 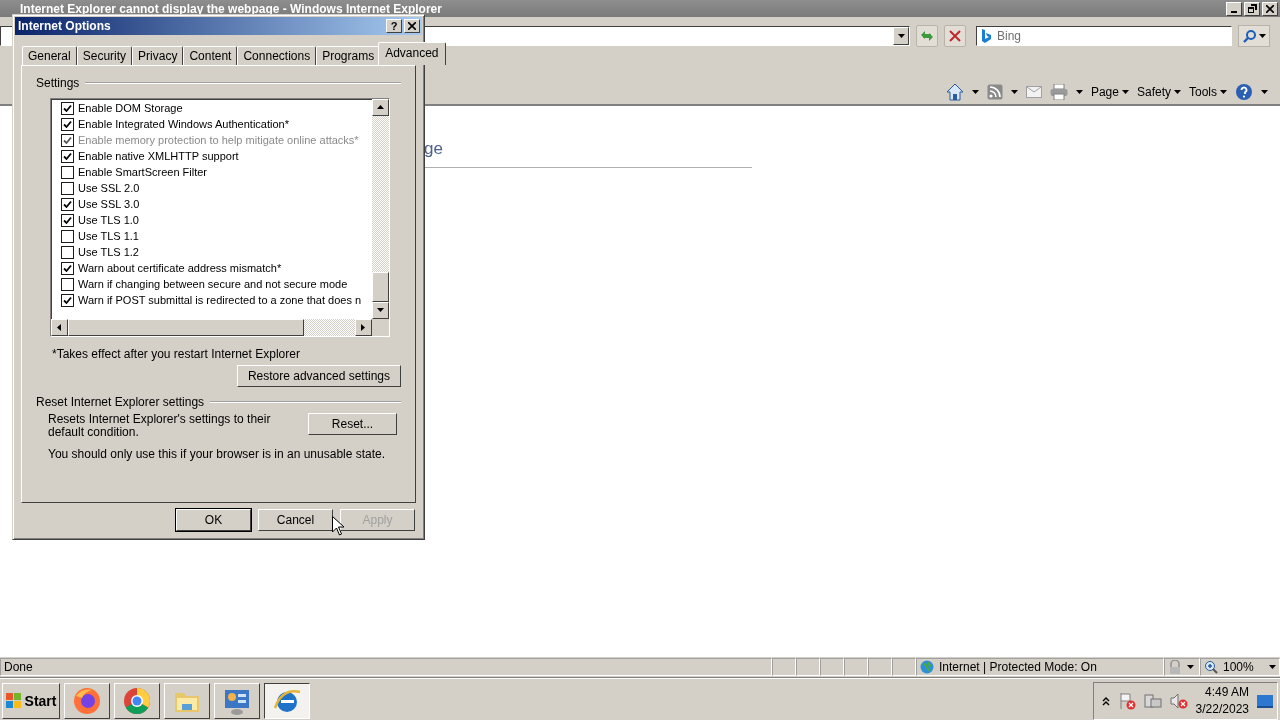 I want to click on reset-description: Resets Internet Explorer's settings to their default condition., so click(x=160, y=426).